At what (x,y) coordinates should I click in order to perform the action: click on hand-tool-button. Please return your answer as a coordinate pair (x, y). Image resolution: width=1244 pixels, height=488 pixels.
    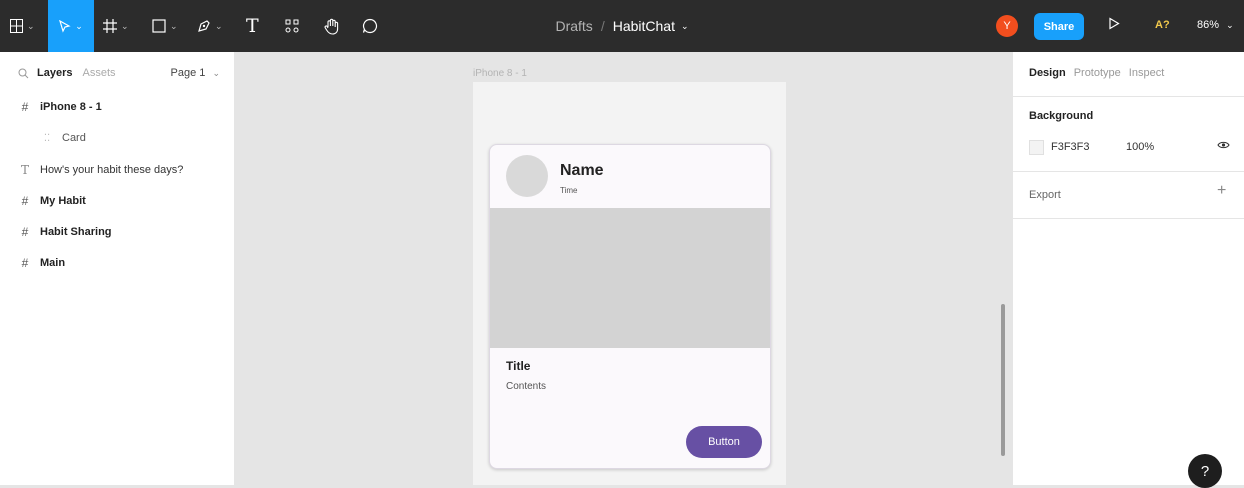
    Looking at the image, I should click on (332, 26).